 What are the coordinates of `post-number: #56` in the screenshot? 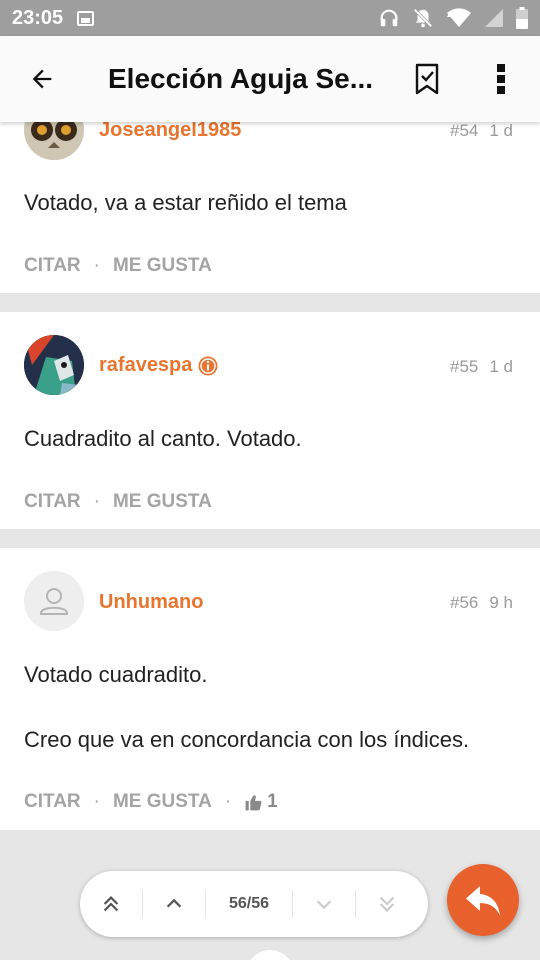 It's located at (464, 602).